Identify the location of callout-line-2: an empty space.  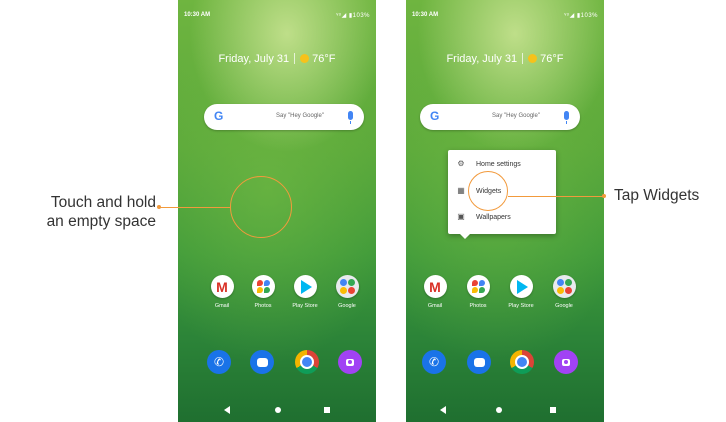
(101, 221).